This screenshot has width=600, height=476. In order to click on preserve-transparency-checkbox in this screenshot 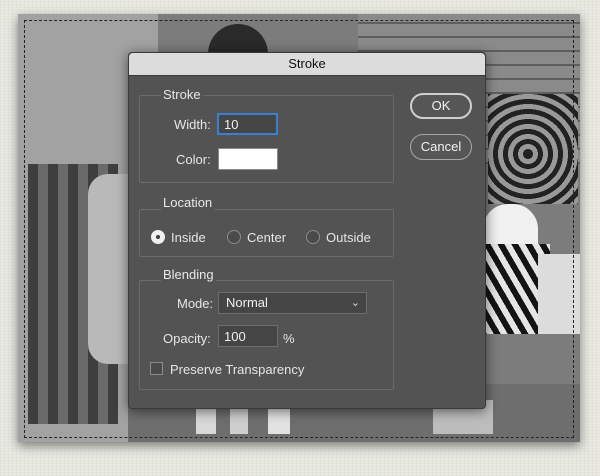, I will do `click(156, 368)`.